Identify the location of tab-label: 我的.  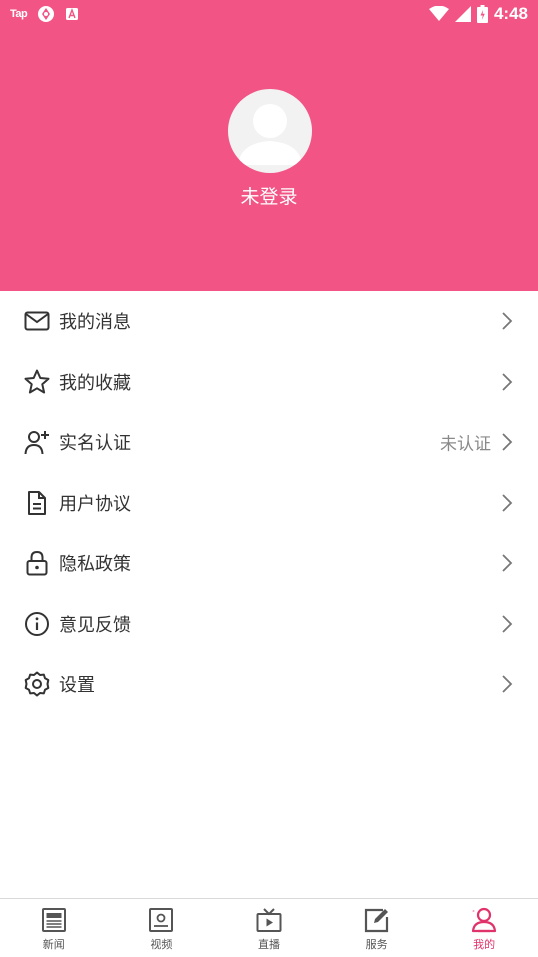
(484, 944).